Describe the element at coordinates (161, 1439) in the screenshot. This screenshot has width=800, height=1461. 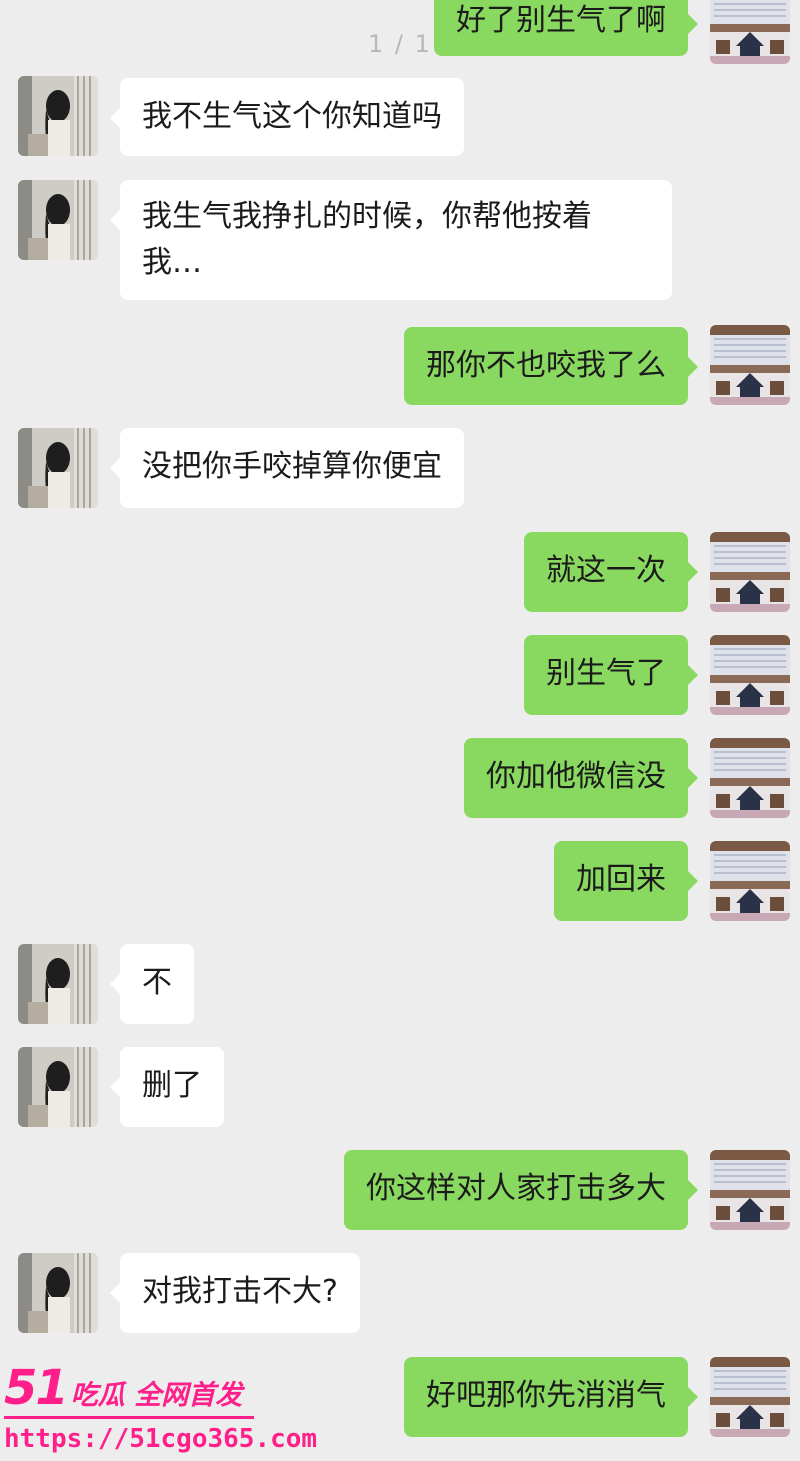
I see `watermark-url: https://51cgo365.com` at that location.